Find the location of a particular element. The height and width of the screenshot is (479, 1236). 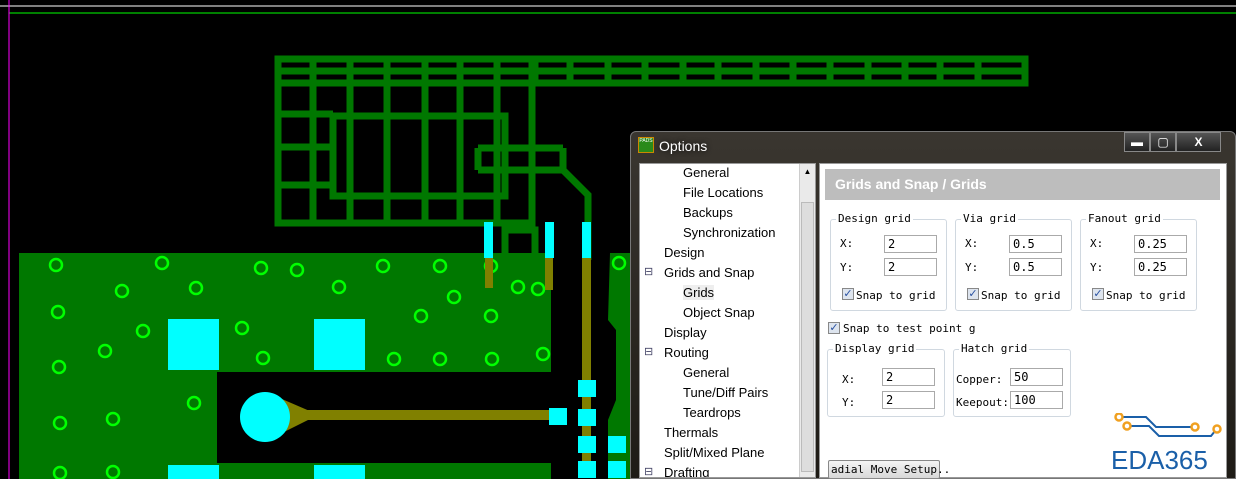

maximize-button: ▢ is located at coordinates (1163, 142).